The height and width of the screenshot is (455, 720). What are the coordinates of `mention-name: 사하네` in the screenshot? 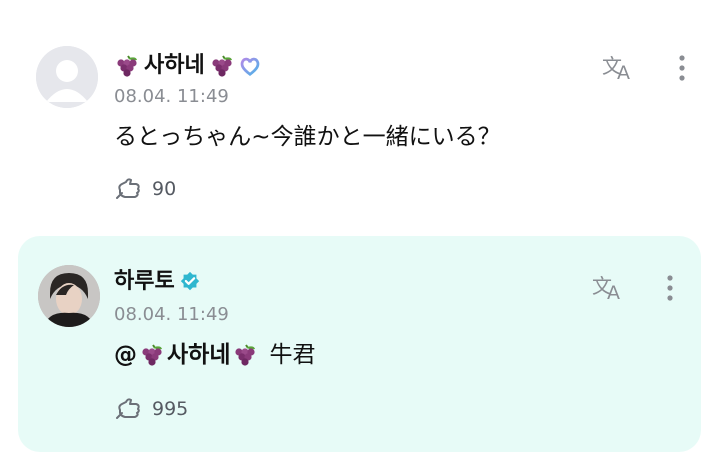 It's located at (199, 355).